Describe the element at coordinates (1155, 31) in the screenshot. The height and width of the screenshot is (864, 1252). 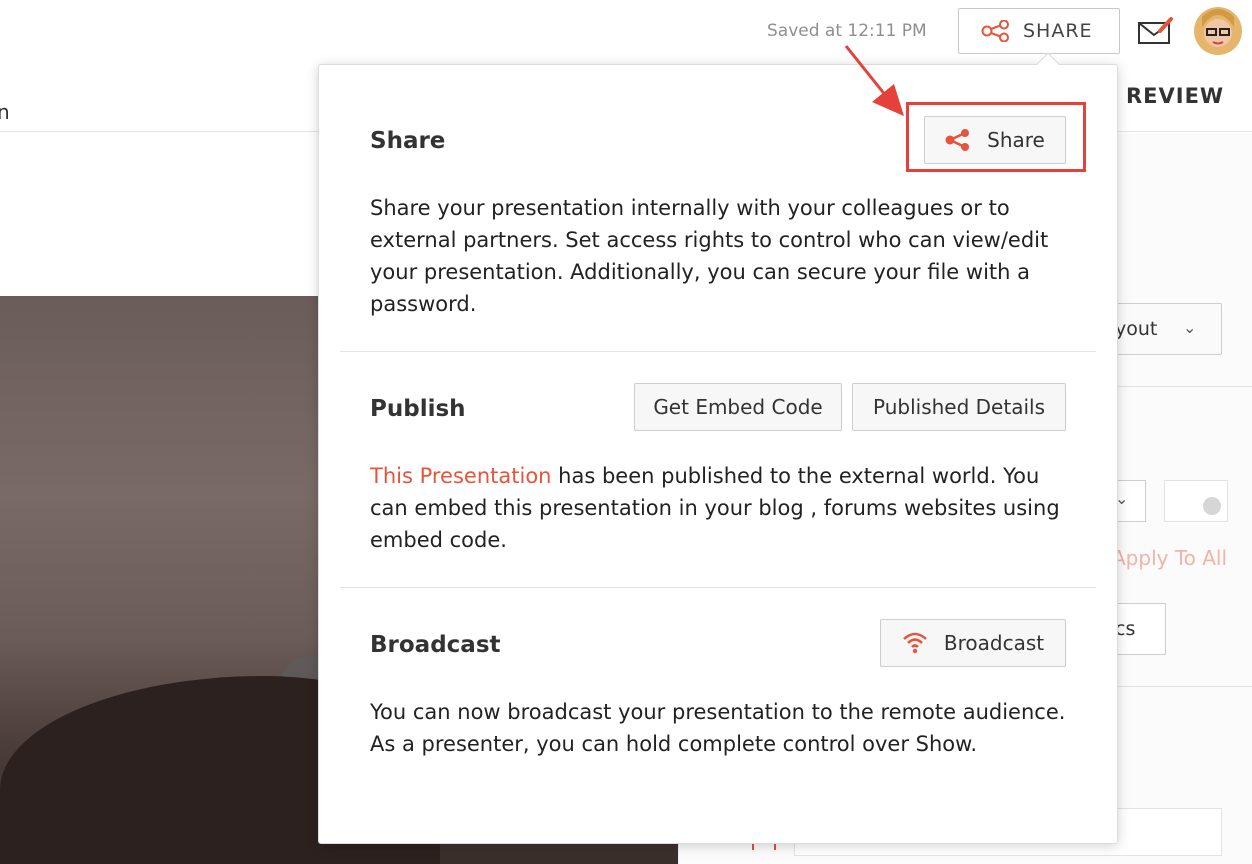
I see `mail-edit-icon` at that location.